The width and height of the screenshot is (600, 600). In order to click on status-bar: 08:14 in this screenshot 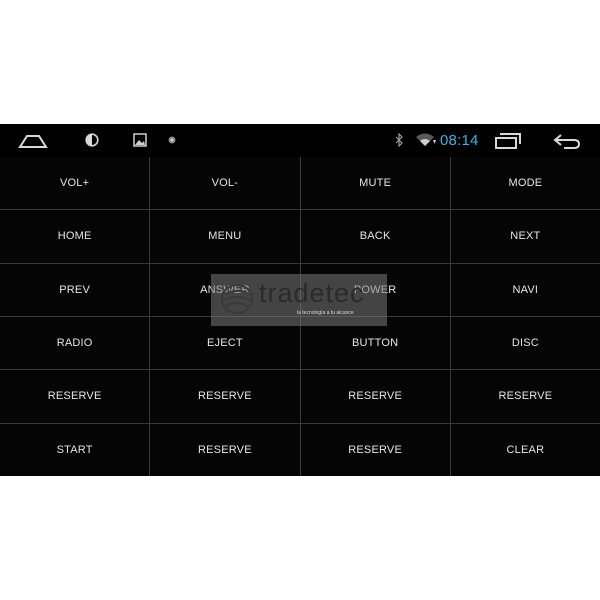, I will do `click(300, 140)`.